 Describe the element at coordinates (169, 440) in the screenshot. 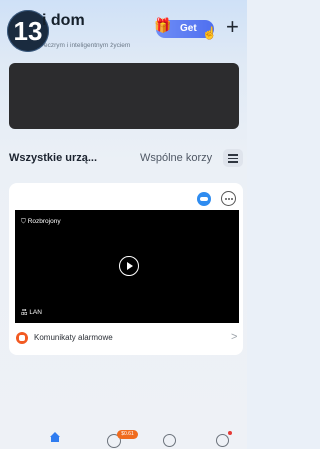

I see `mall-tab-icon` at that location.